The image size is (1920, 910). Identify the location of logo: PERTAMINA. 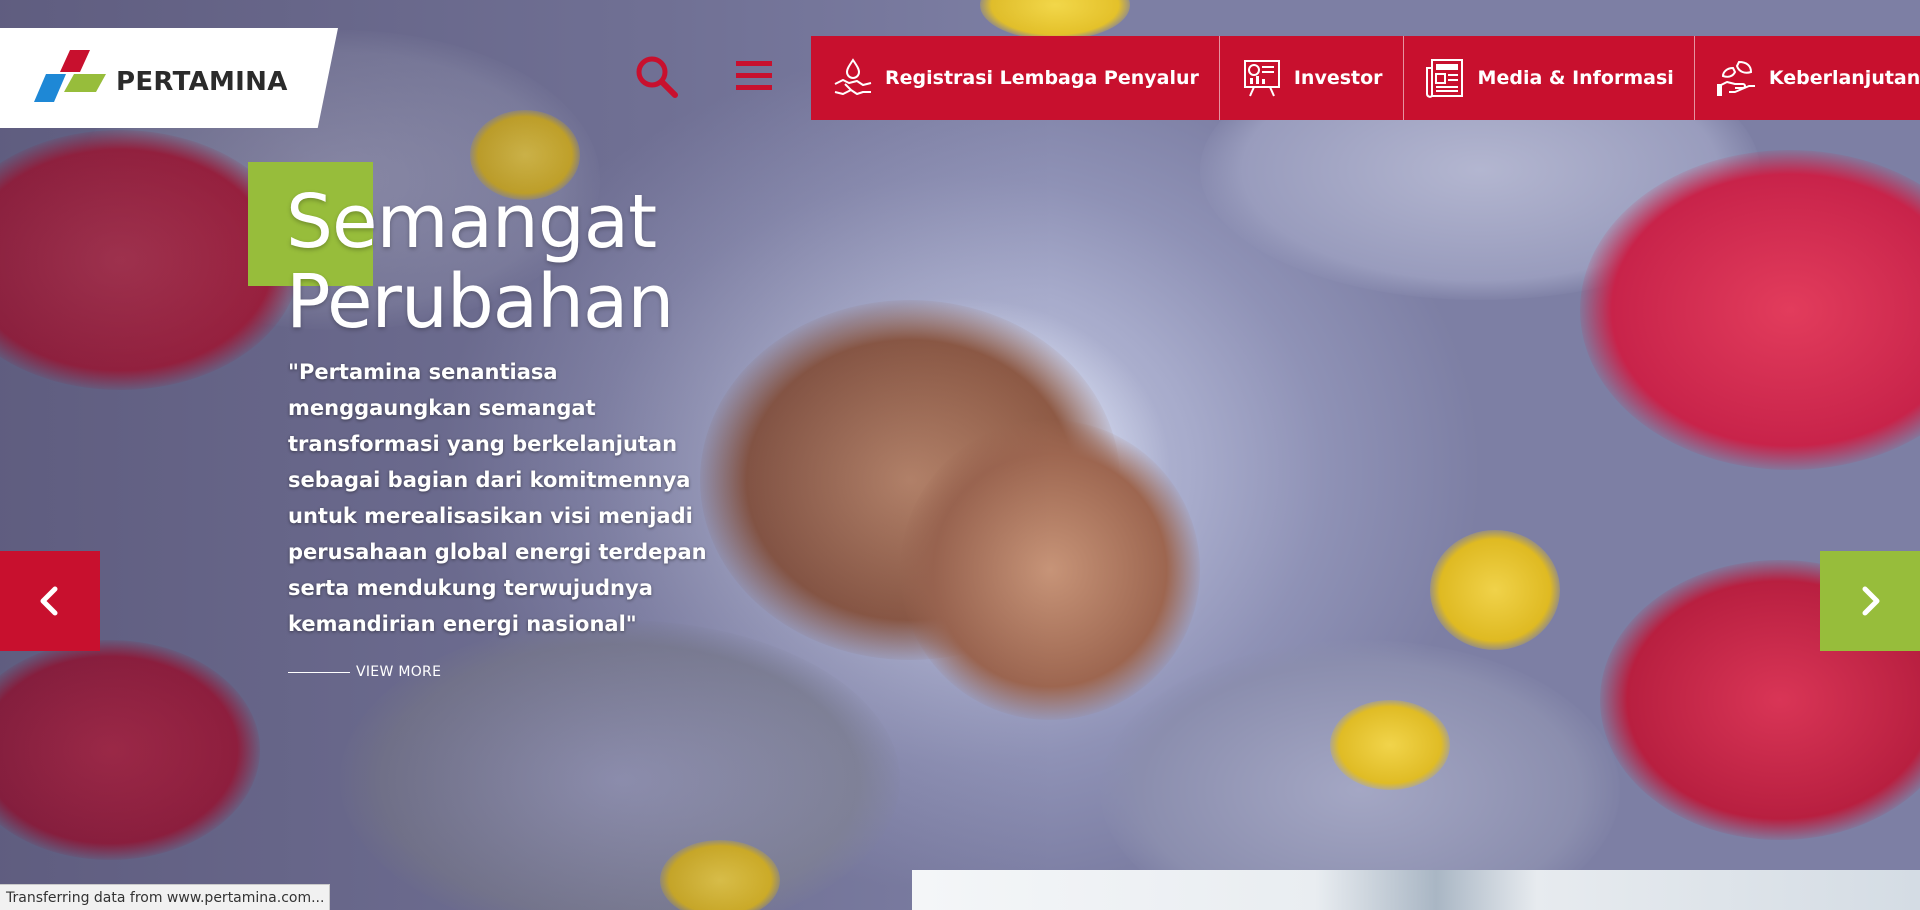
(169, 78).